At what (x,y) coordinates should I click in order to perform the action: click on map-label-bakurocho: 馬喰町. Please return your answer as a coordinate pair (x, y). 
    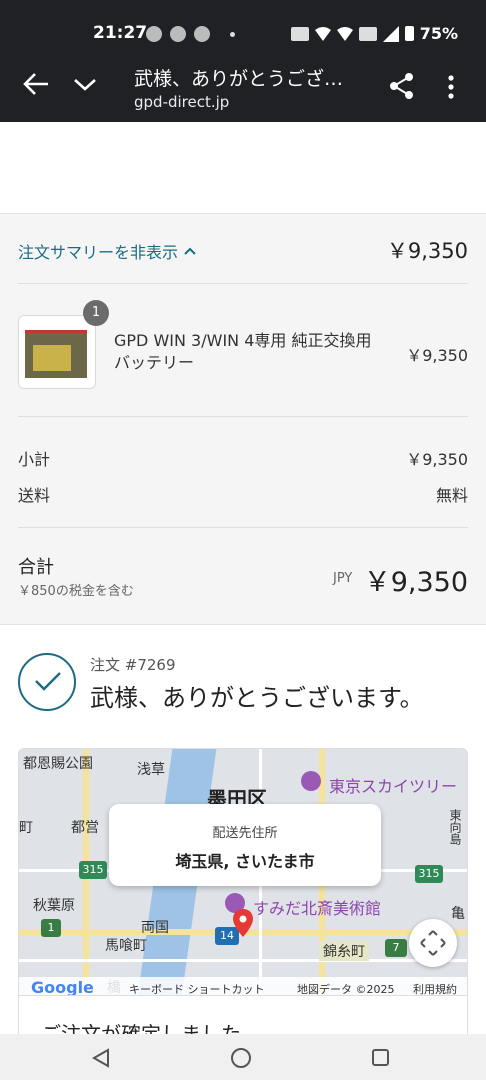
    Looking at the image, I should click on (126, 946).